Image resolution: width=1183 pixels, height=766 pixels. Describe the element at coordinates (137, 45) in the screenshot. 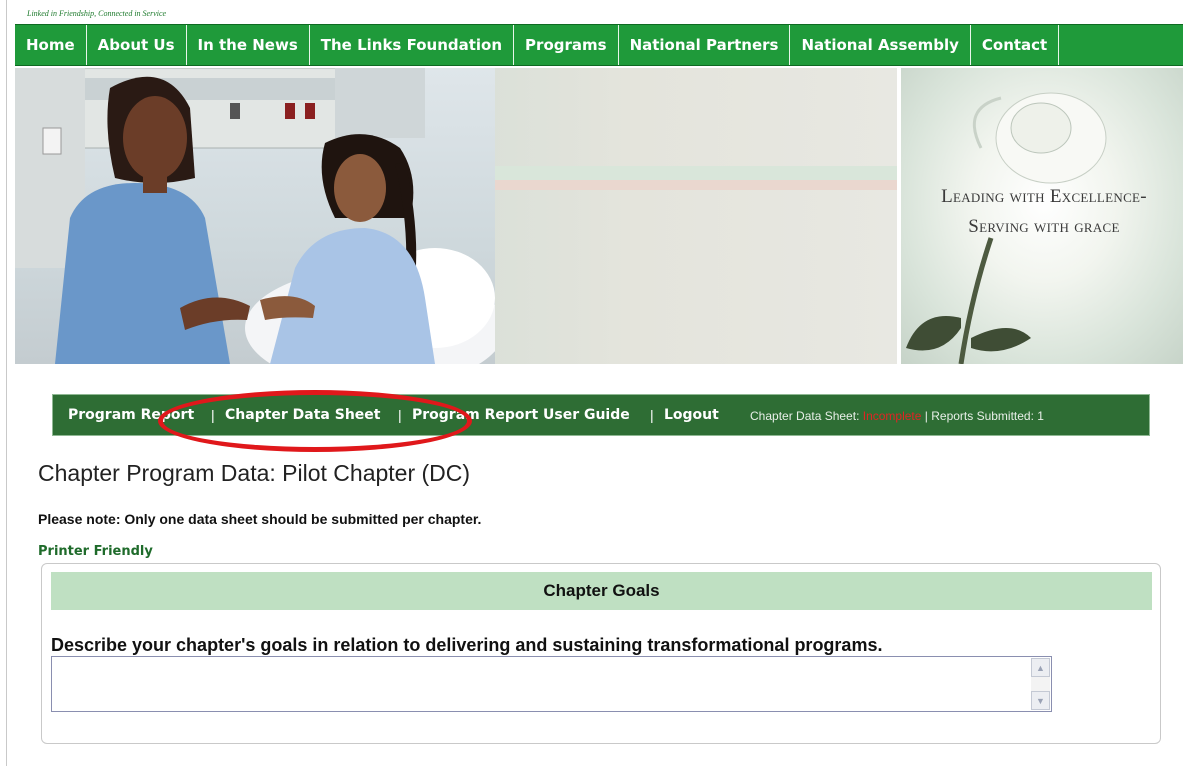

I see `nav-about-us: About Us` at that location.